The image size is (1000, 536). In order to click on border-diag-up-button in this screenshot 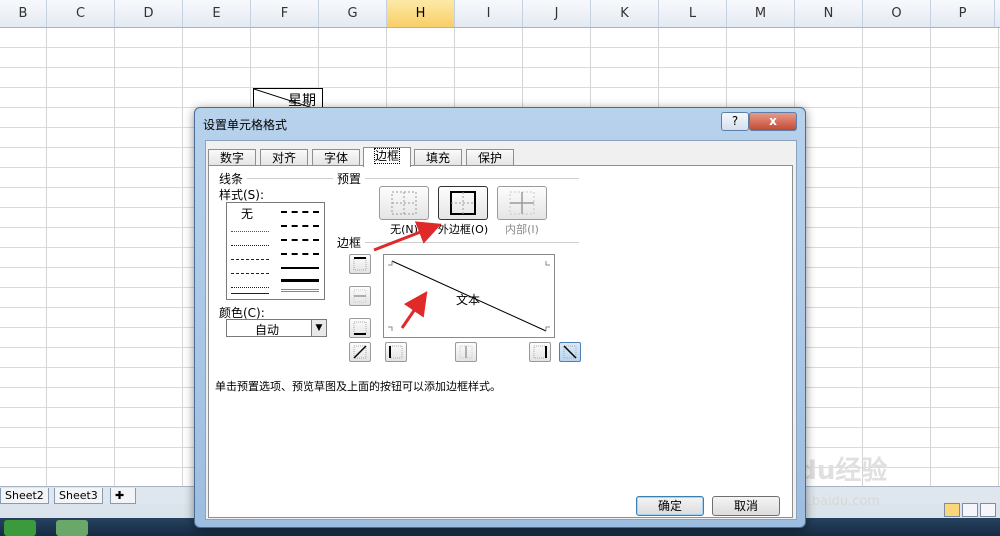, I will do `click(360, 352)`.